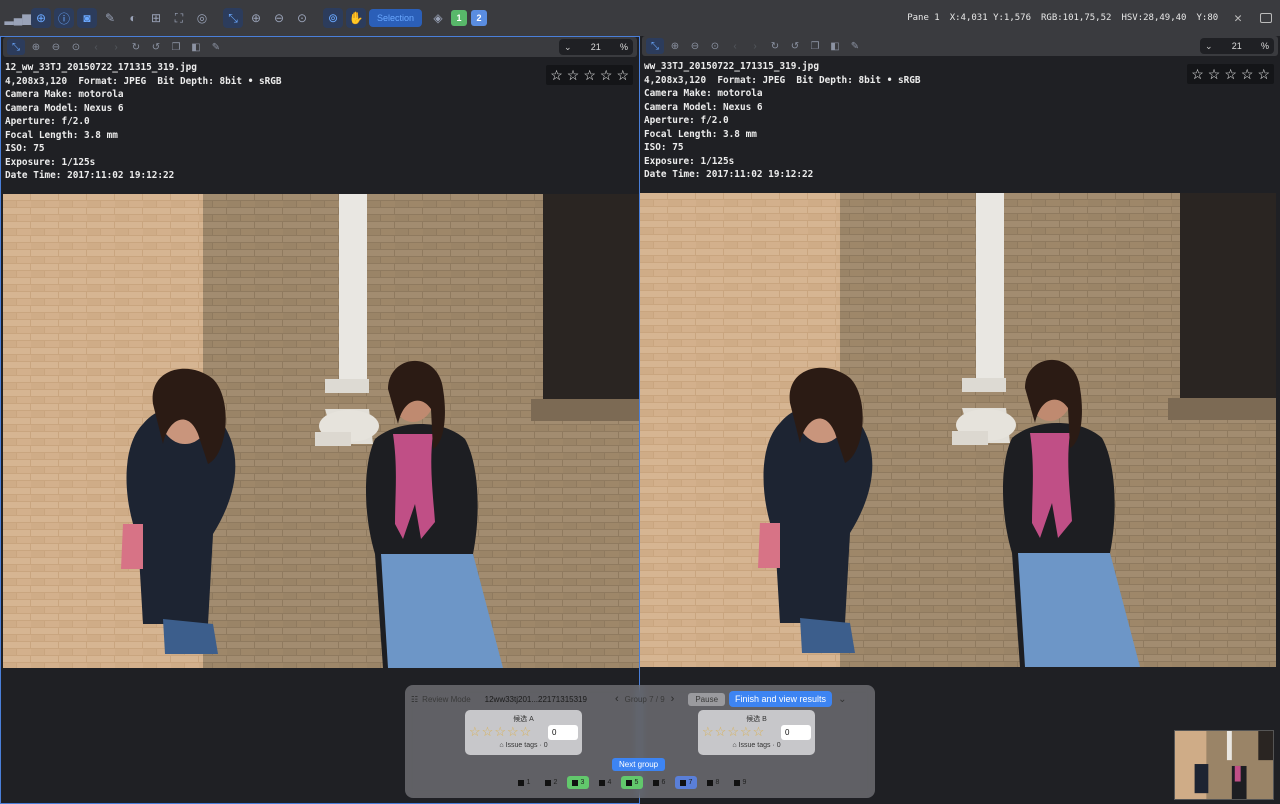 Image resolution: width=1280 pixels, height=804 pixels. I want to click on hand-icon: ✋, so click(356, 18).